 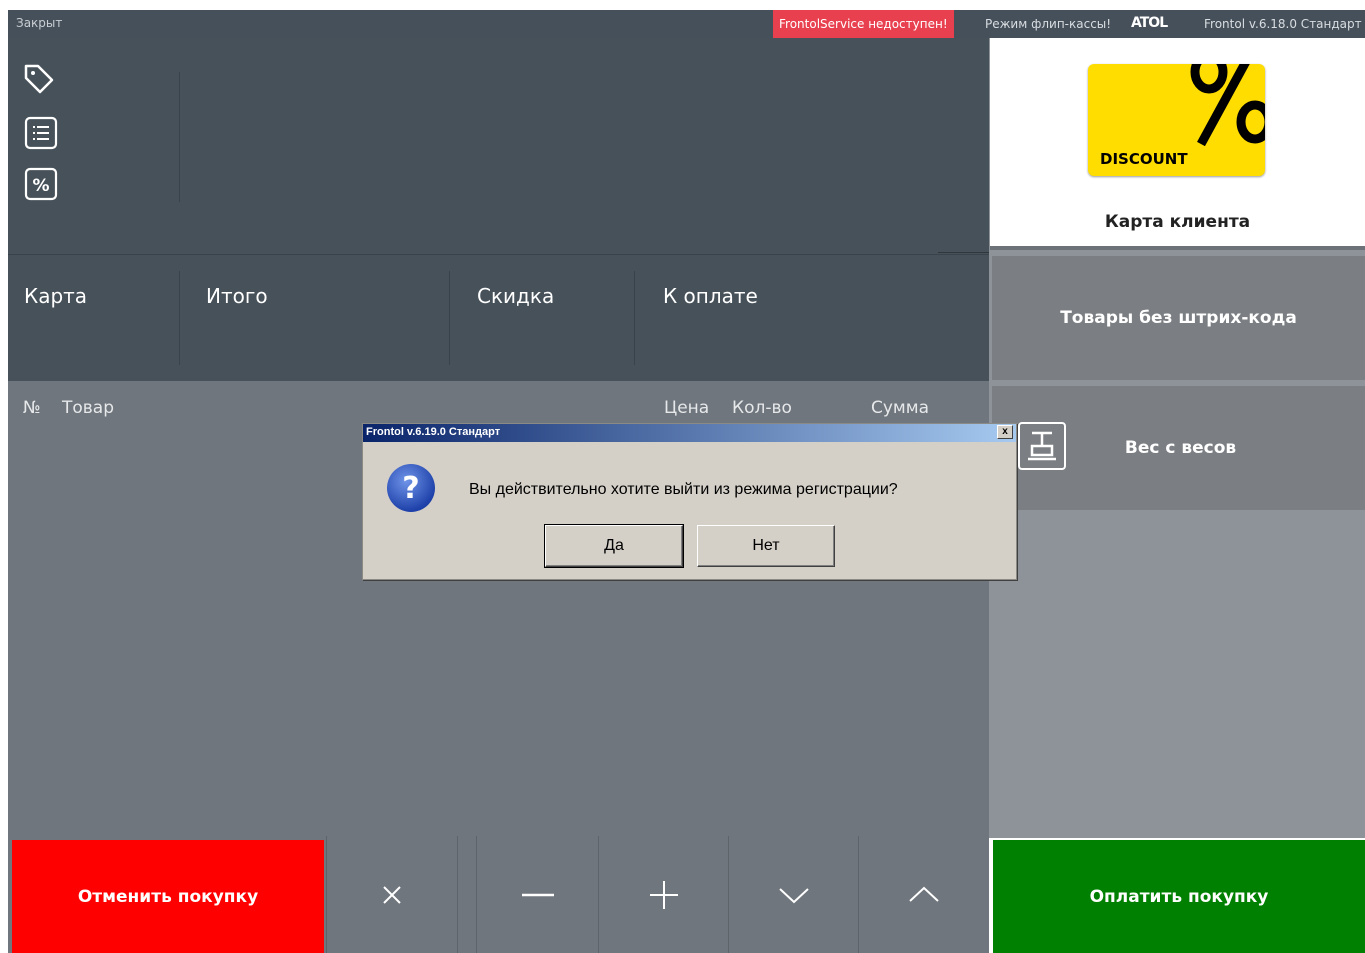 I want to click on scale-weight-label: Вес с весов, so click(x=1180, y=448).